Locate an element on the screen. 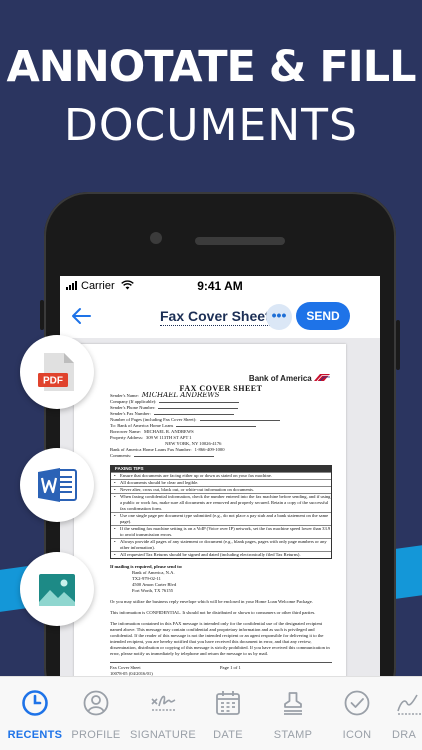 This screenshot has width=422, height=750. form-field-value: NEW YORK, NY 10026-4176 is located at coordinates (193, 443).